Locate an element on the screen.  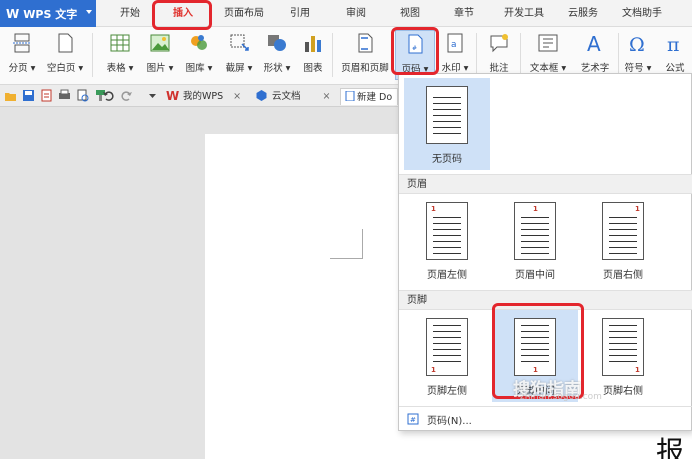
no-page-number-label: 无页码 is located at coordinates (447, 159).